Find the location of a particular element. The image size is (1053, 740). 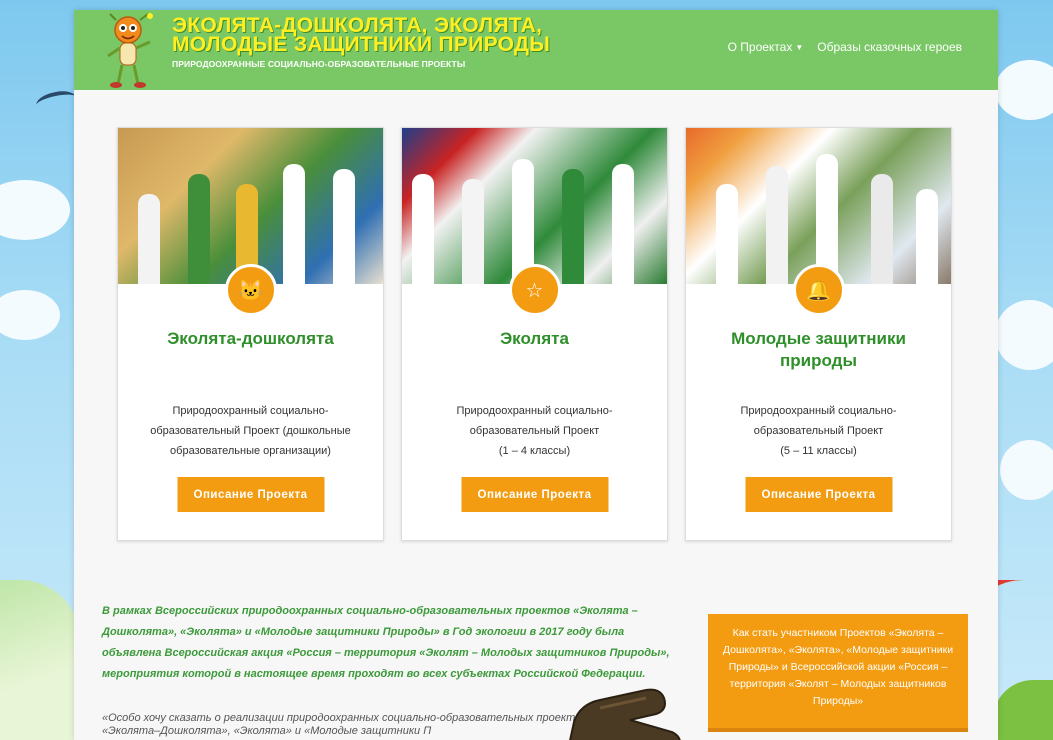

nav-item-characters: Образы сказочных героев is located at coordinates (889, 47).